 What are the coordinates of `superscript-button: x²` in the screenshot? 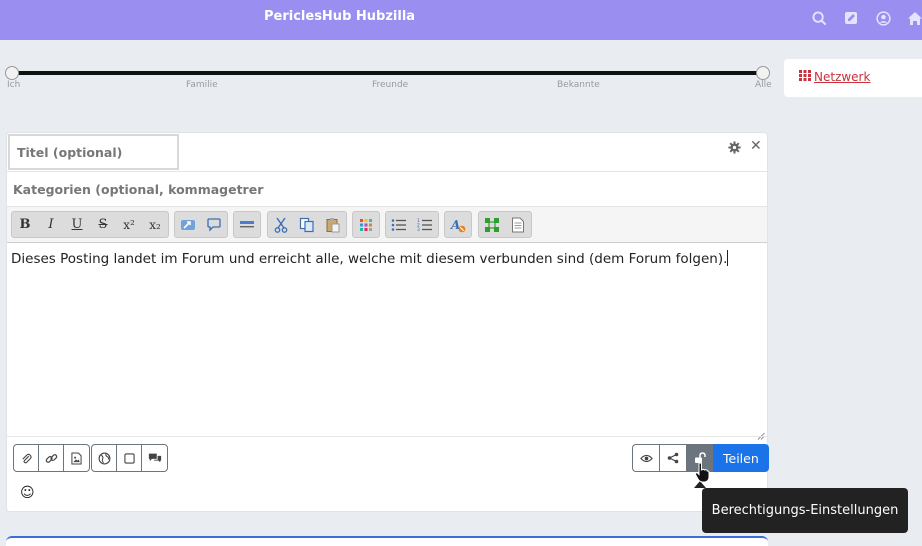 It's located at (129, 224).